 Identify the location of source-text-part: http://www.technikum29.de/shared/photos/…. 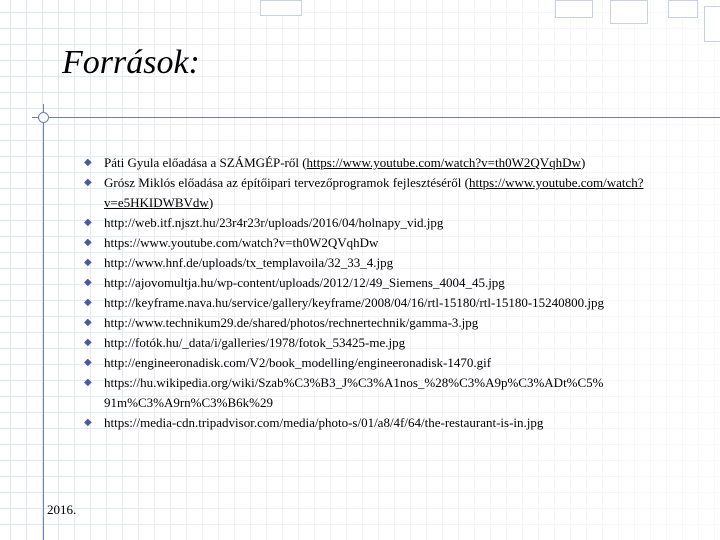
(291, 322).